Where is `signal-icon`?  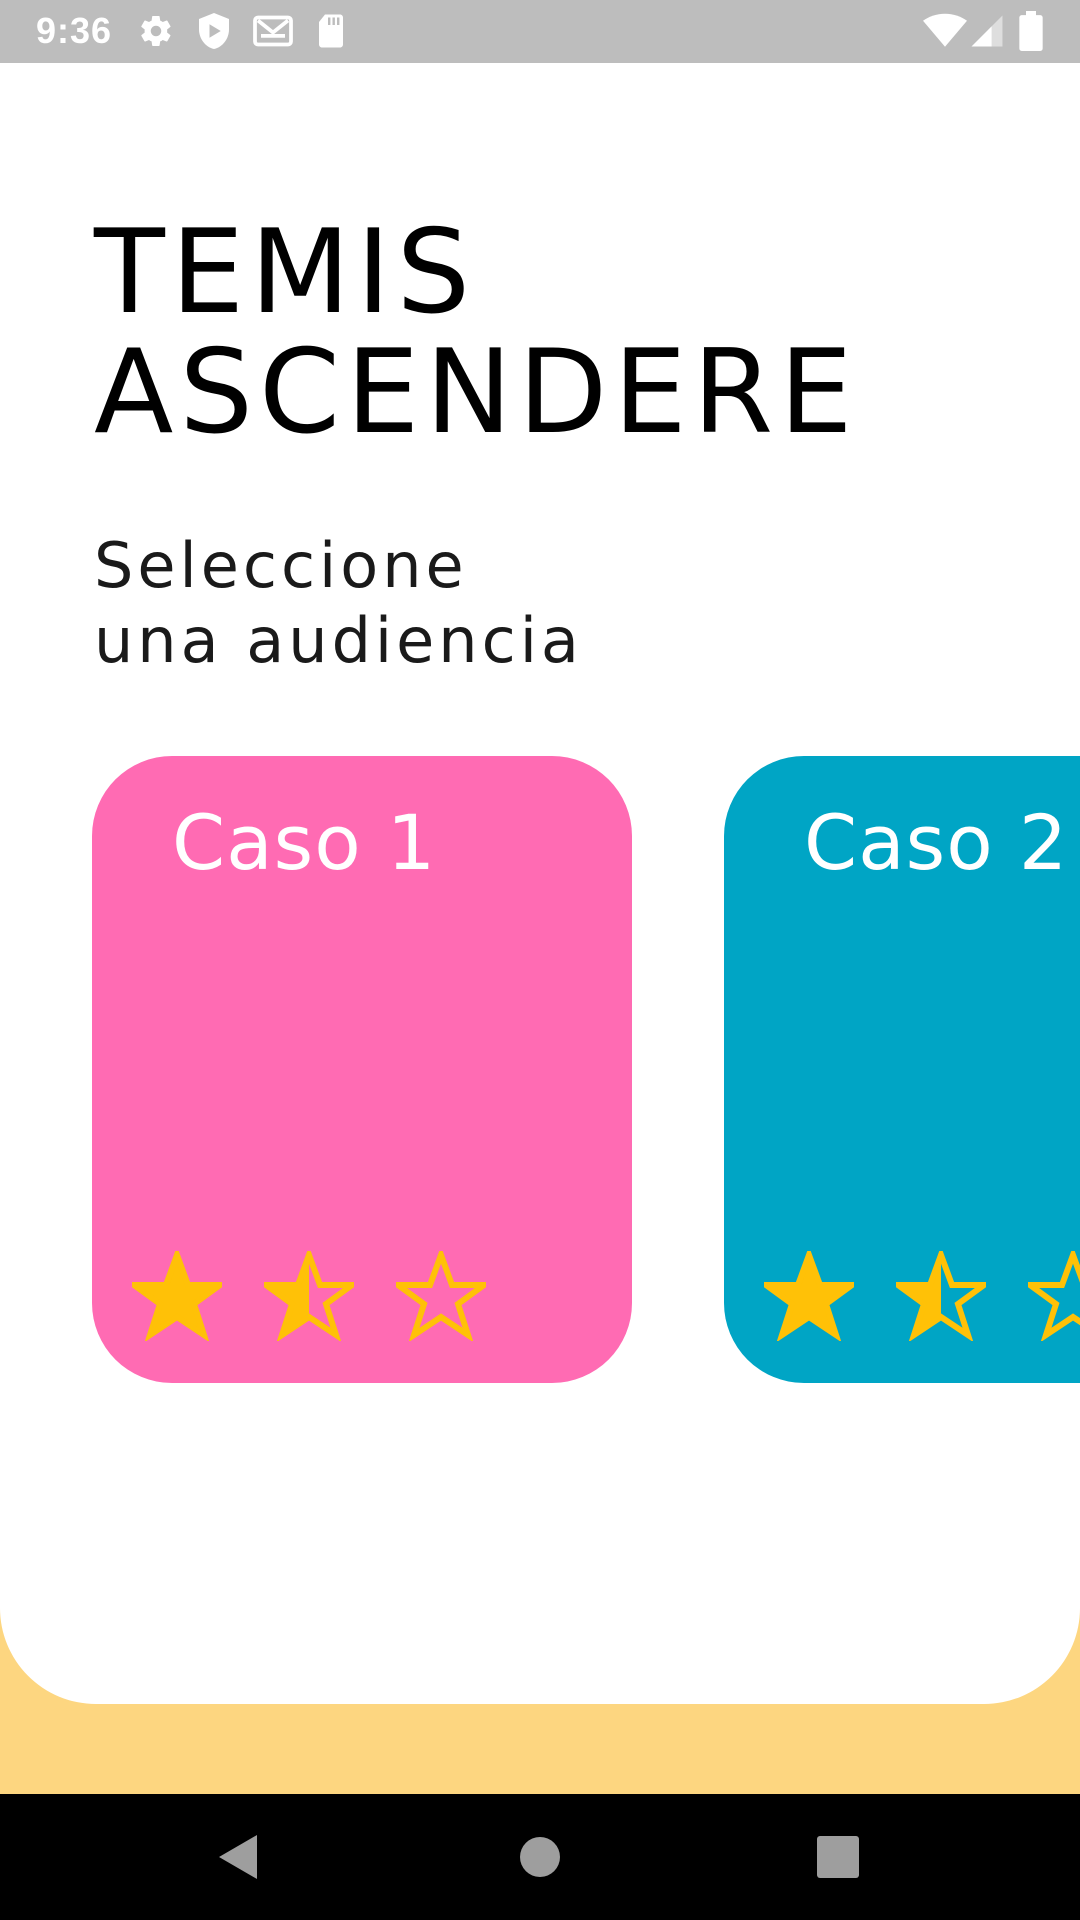 signal-icon is located at coordinates (987, 31).